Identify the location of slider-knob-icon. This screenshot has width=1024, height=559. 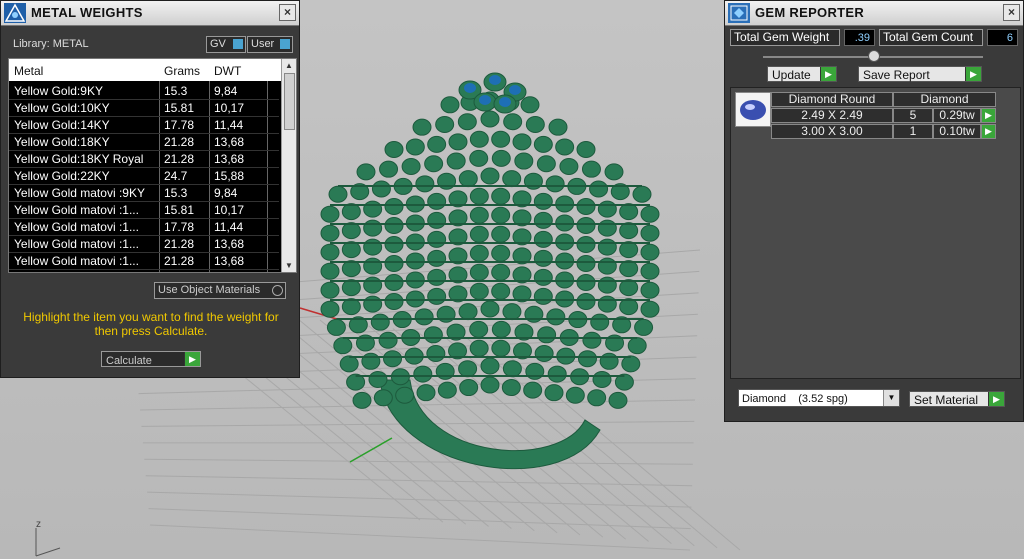
(874, 56).